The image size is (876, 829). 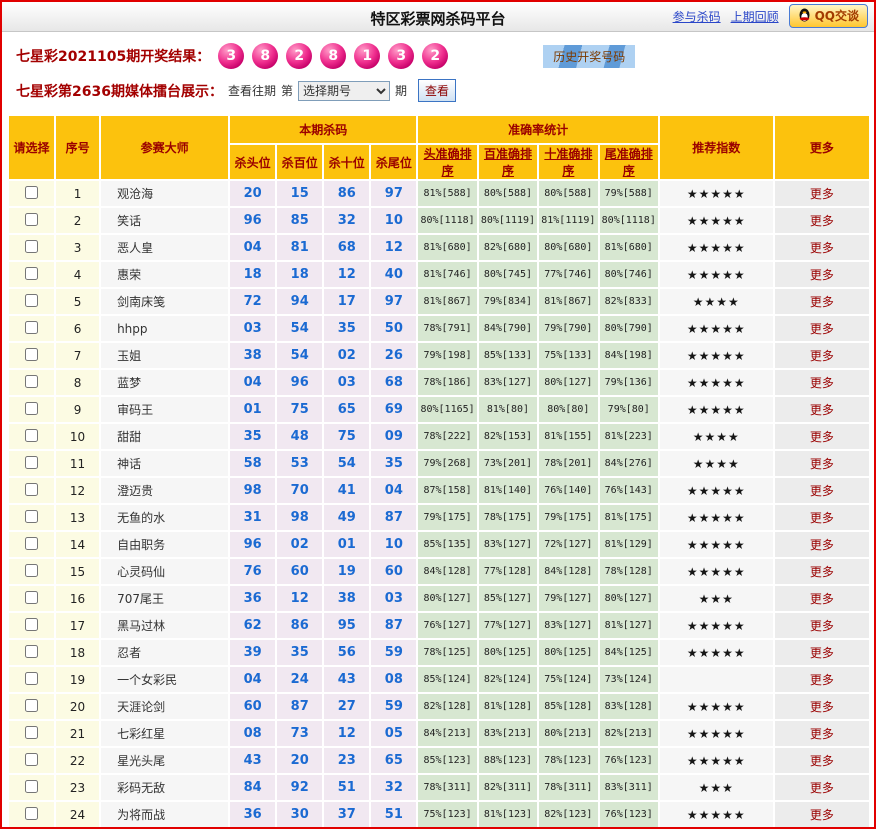 What do you see at coordinates (508, 652) in the screenshot?
I see `accuracy-stat: 80%[125]` at bounding box center [508, 652].